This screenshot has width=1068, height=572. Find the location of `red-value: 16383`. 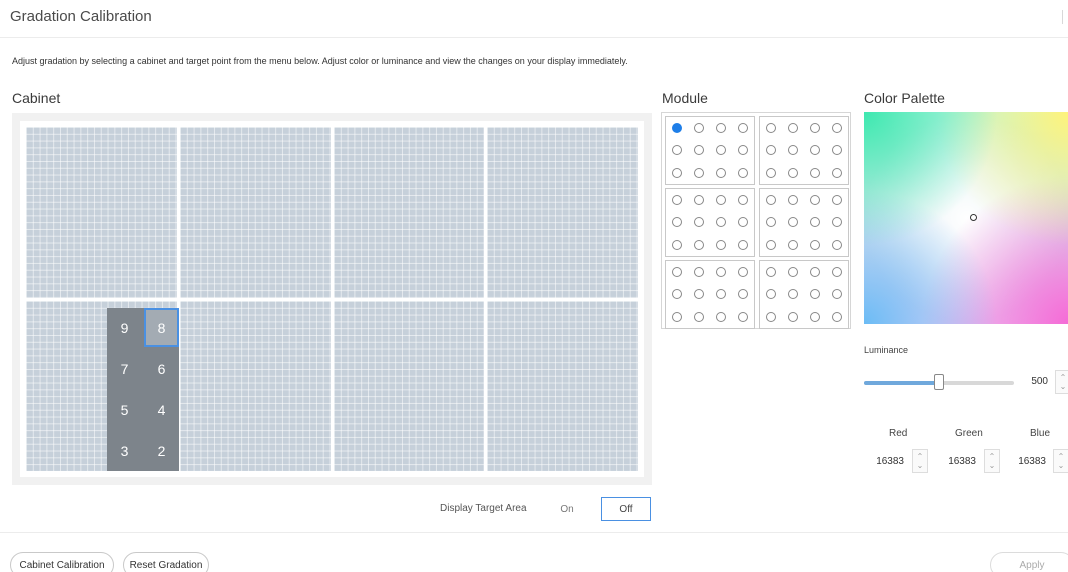

red-value: 16383 is located at coordinates (885, 461).